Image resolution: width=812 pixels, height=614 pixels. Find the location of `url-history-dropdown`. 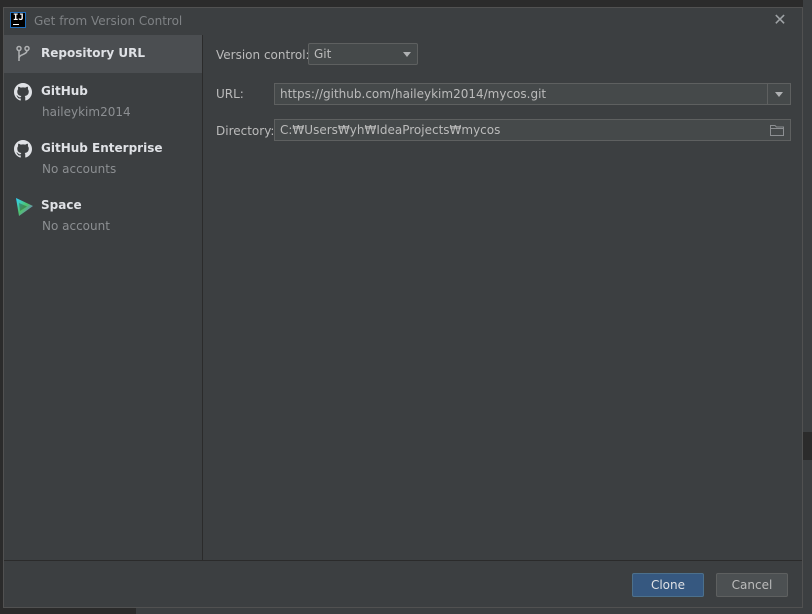

url-history-dropdown is located at coordinates (778, 94).